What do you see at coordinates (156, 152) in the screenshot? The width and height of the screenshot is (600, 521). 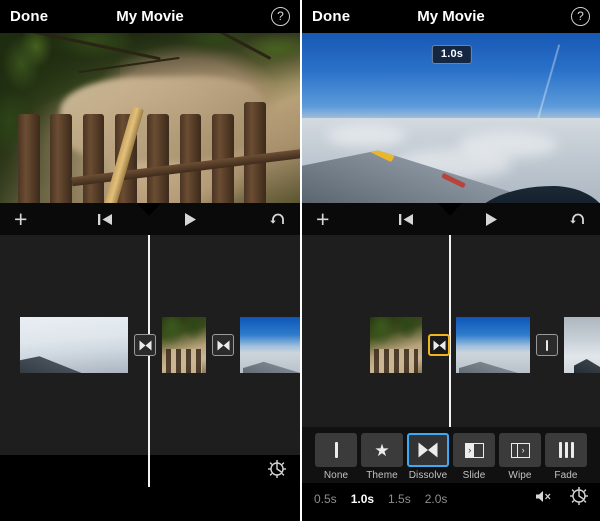 I see `picket-fence` at bounding box center [156, 152].